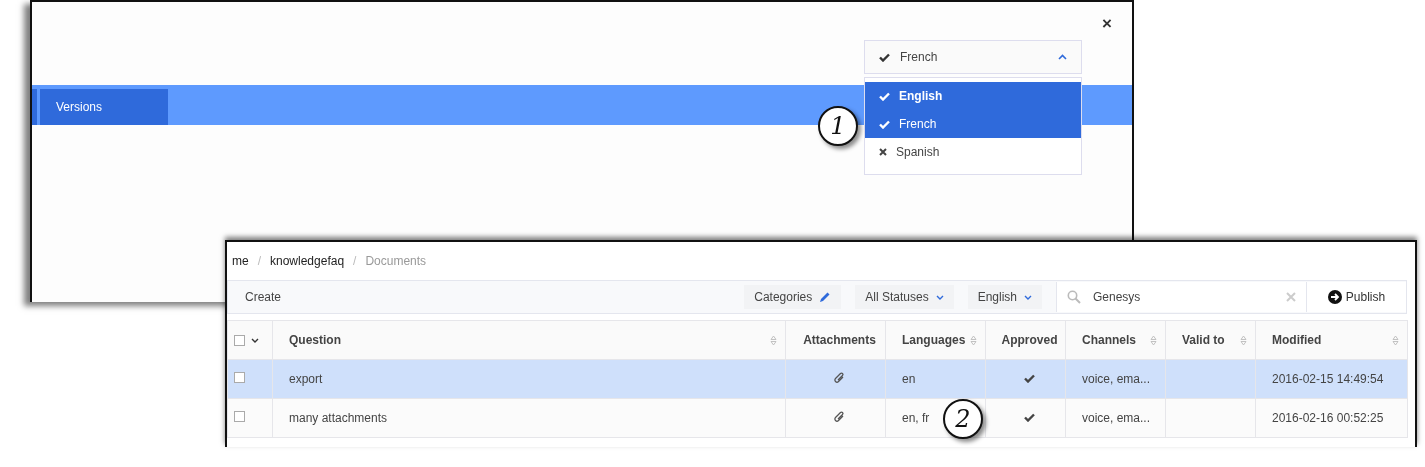  What do you see at coordinates (1328, 379) in the screenshot?
I see `table-cell: 2016-02-15 14:49:54` at bounding box center [1328, 379].